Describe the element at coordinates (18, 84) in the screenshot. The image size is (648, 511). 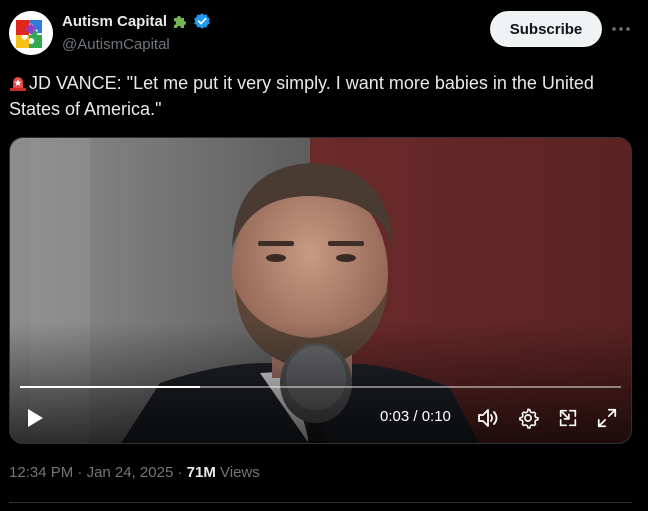
I see `rotating-siren-icon` at that location.